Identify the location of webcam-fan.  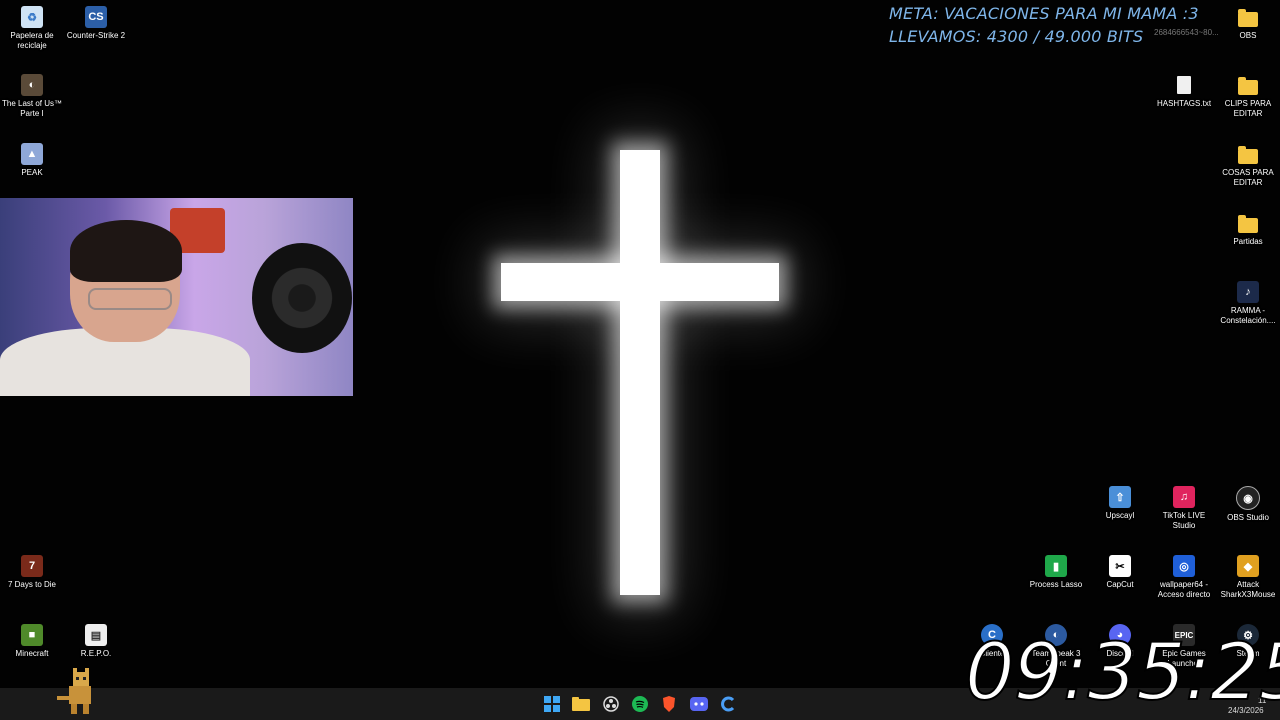
(302, 298).